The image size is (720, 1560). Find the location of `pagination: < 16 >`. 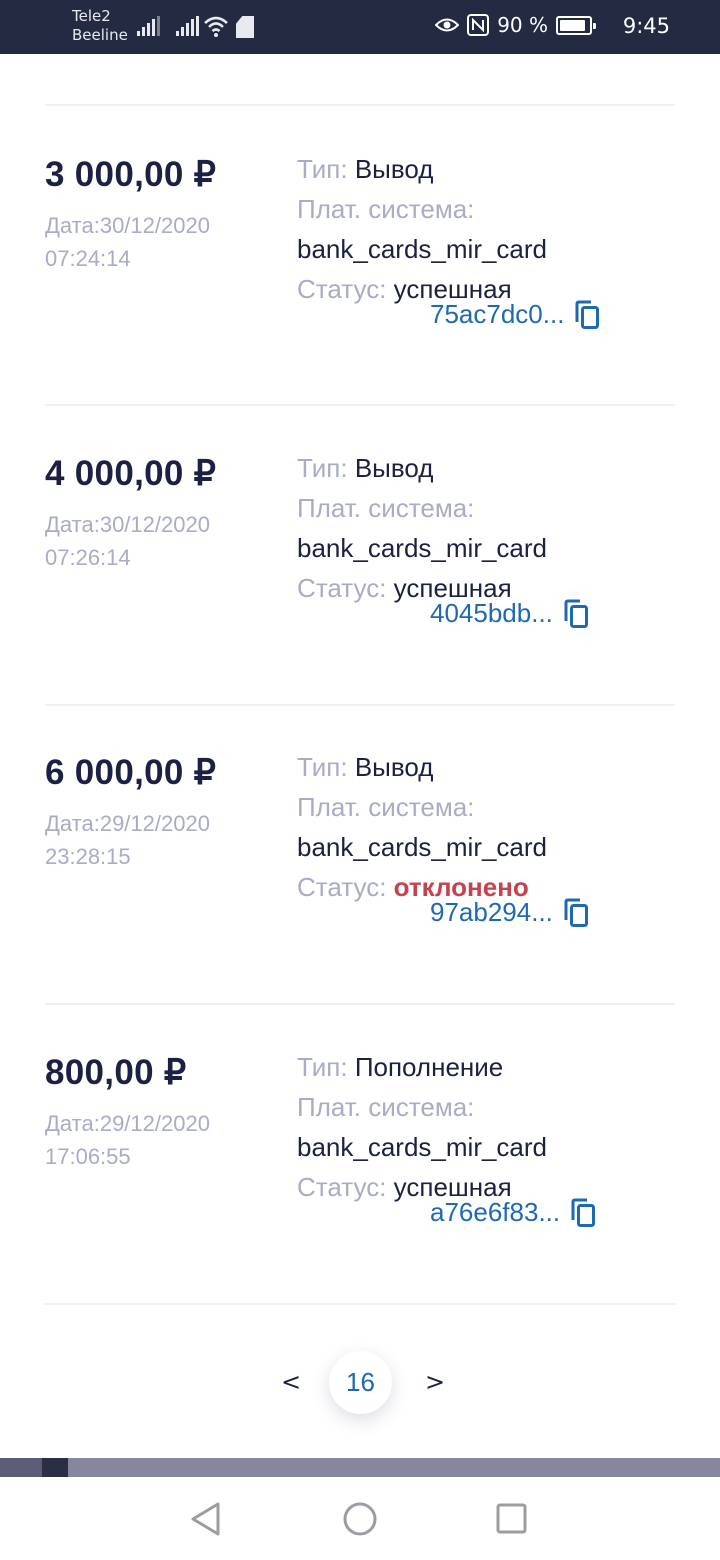

pagination: < 16 > is located at coordinates (360, 1385).